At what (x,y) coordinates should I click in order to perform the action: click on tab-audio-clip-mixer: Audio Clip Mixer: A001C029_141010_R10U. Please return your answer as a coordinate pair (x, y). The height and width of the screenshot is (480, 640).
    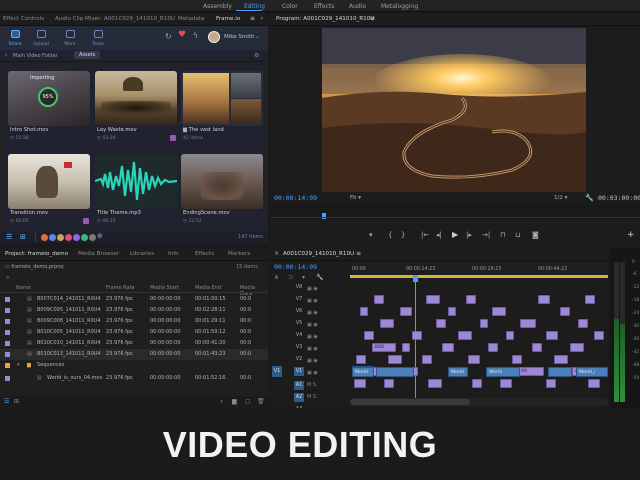
    Looking at the image, I should click on (115, 19).